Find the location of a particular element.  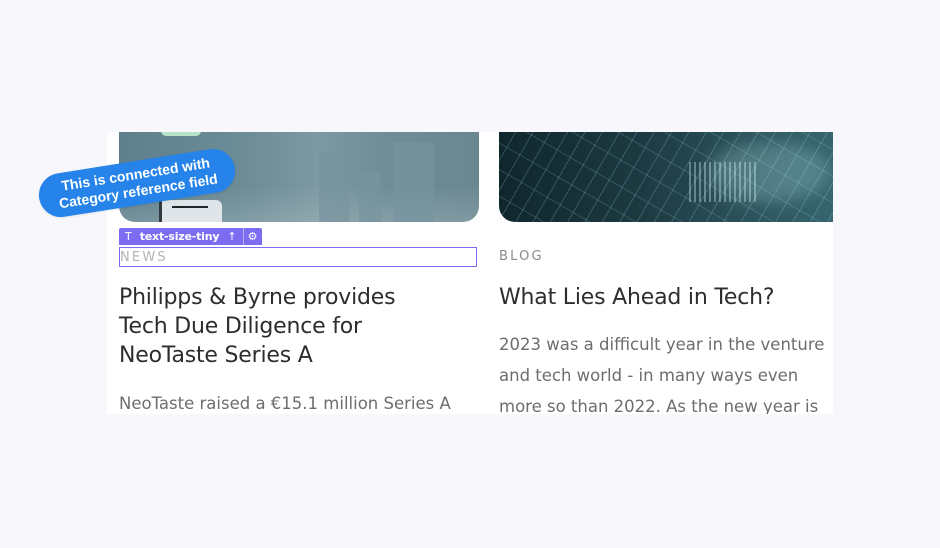

select-parent-icon: ↑ is located at coordinates (231, 236).